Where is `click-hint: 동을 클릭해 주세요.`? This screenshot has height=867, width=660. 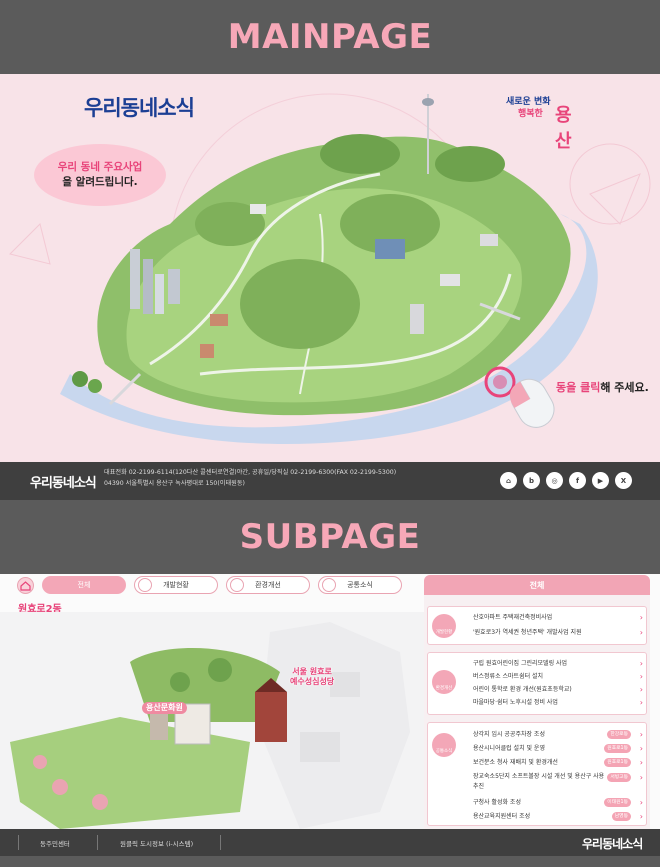
click-hint: 동을 클릭해 주세요. is located at coordinates (602, 387).